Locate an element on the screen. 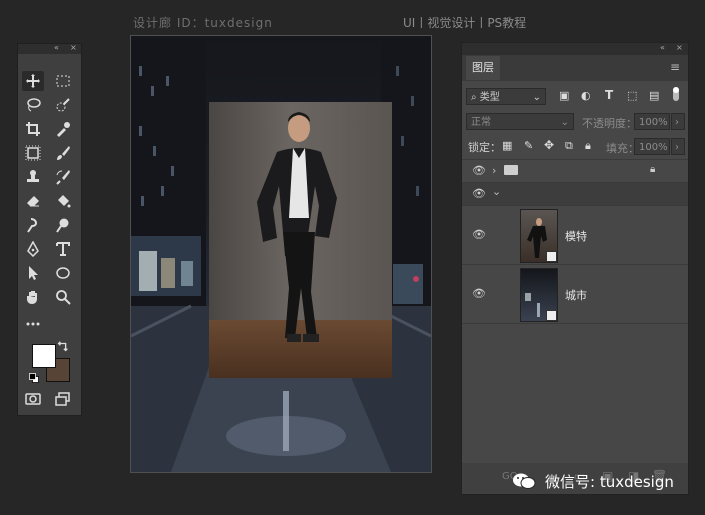  lock-transparent-icon: ▦ is located at coordinates (507, 145).